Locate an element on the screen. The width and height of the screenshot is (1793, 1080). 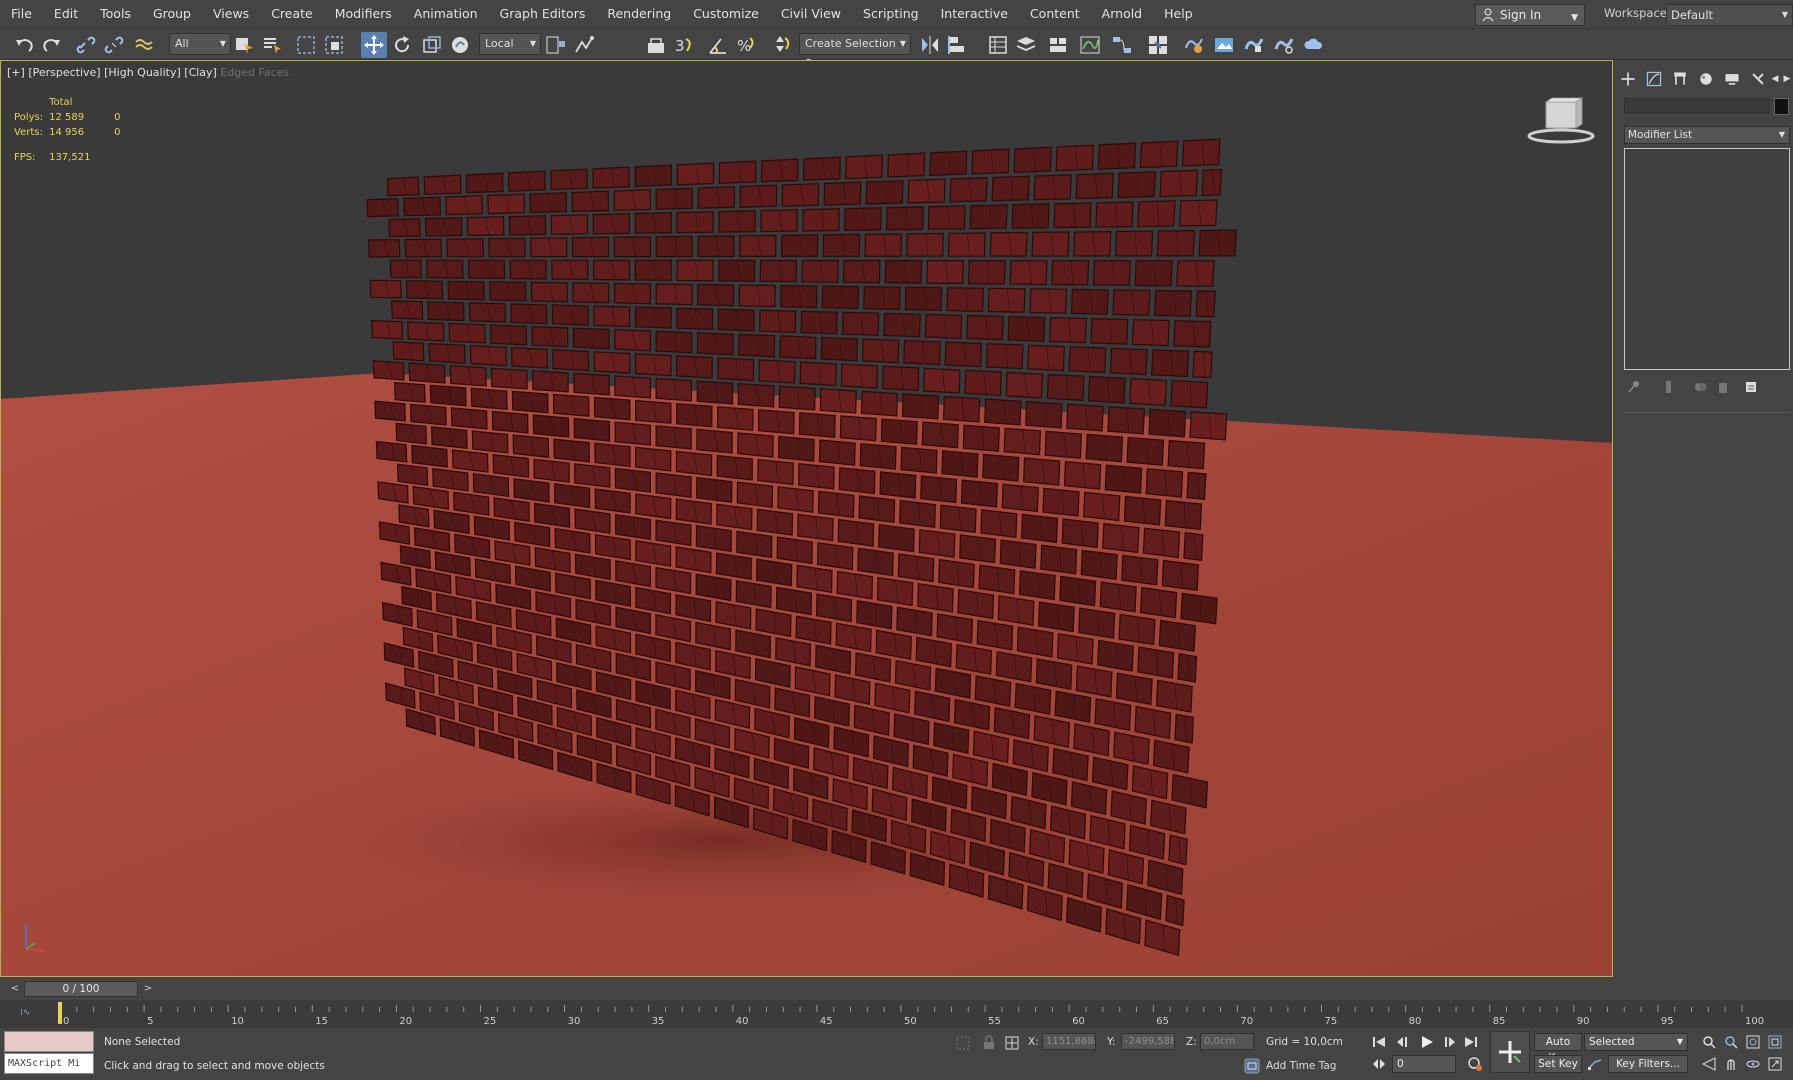
viewport-menu-plus: [+] is located at coordinates (16, 72).